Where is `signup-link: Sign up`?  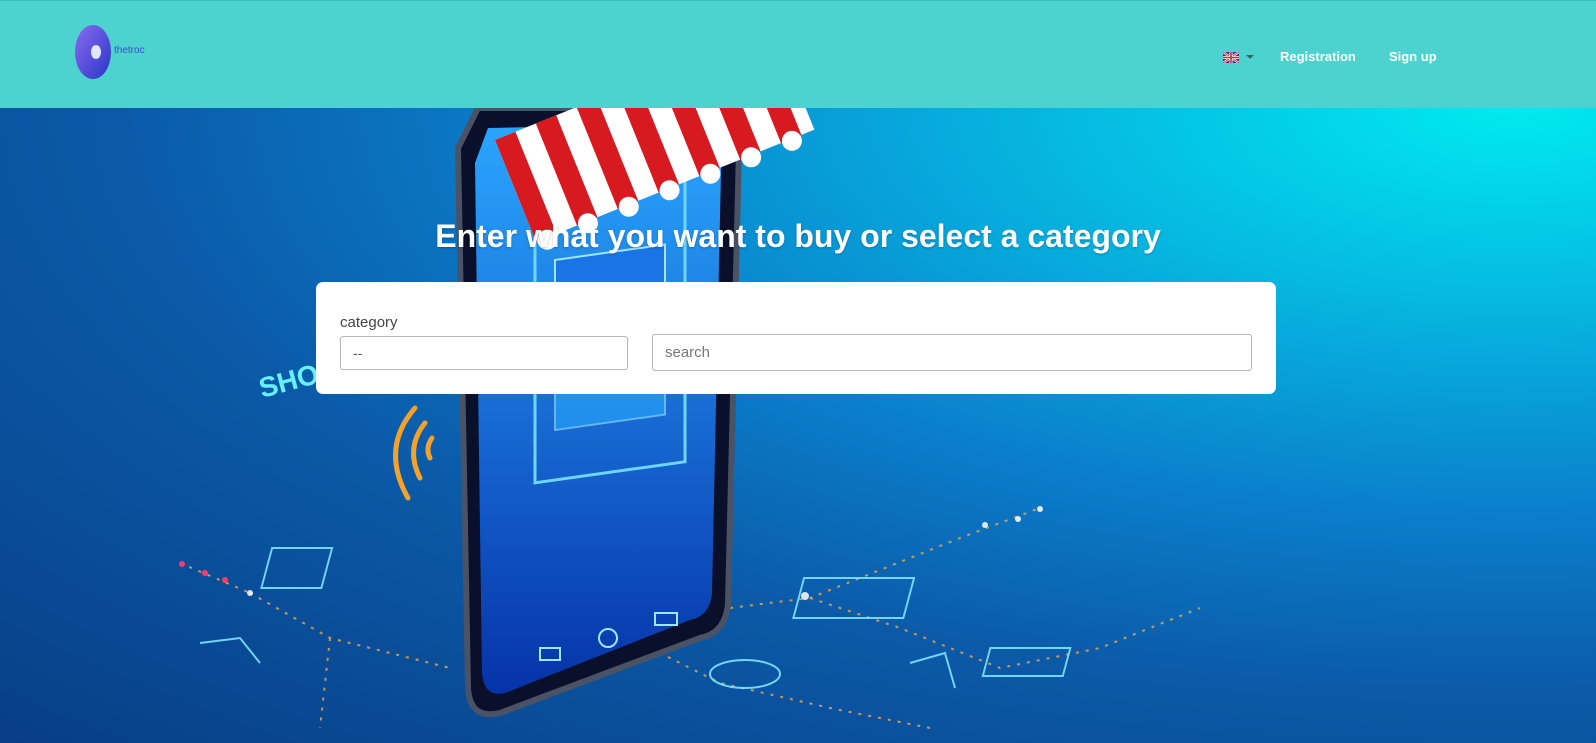 signup-link: Sign up is located at coordinates (1413, 56).